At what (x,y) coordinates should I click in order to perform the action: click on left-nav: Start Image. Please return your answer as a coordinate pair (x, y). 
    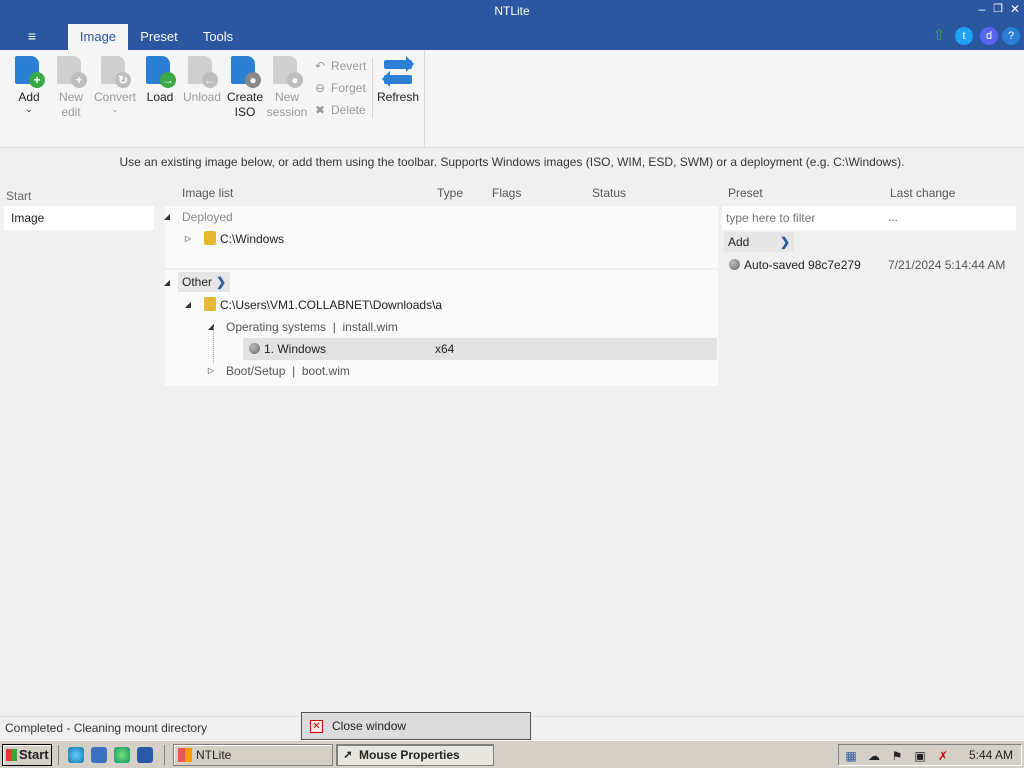
    Looking at the image, I should click on (78, 449).